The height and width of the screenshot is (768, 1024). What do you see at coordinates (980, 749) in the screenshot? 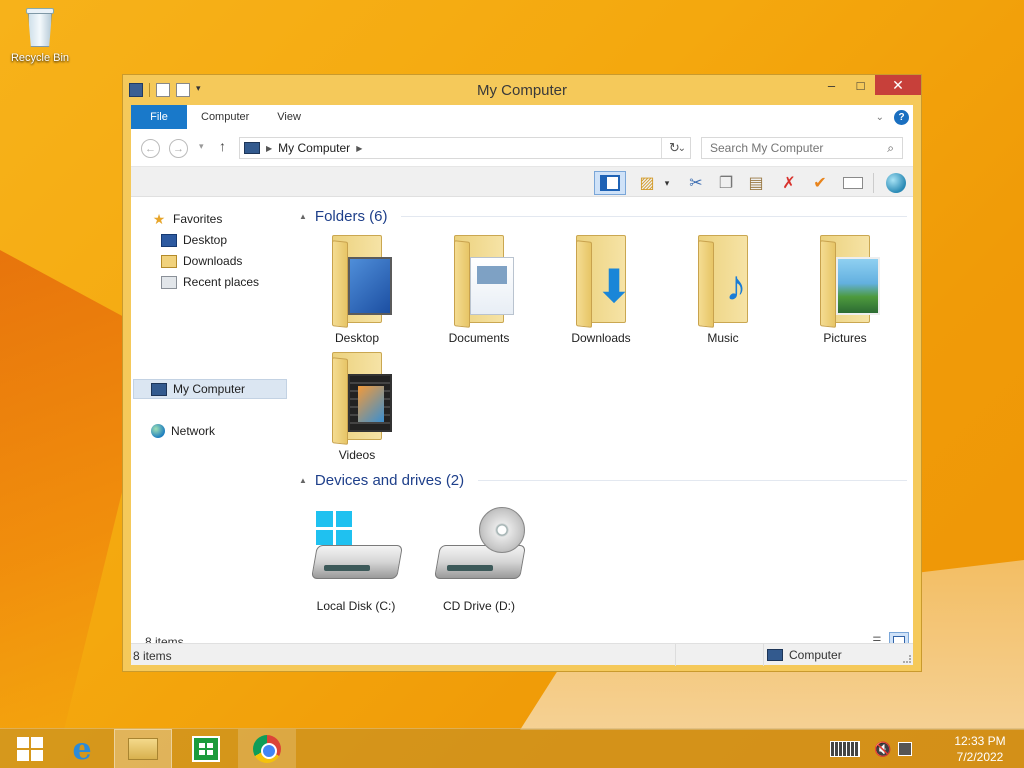
I see `clock: 12:33 PM 7/2/2022` at bounding box center [980, 749].